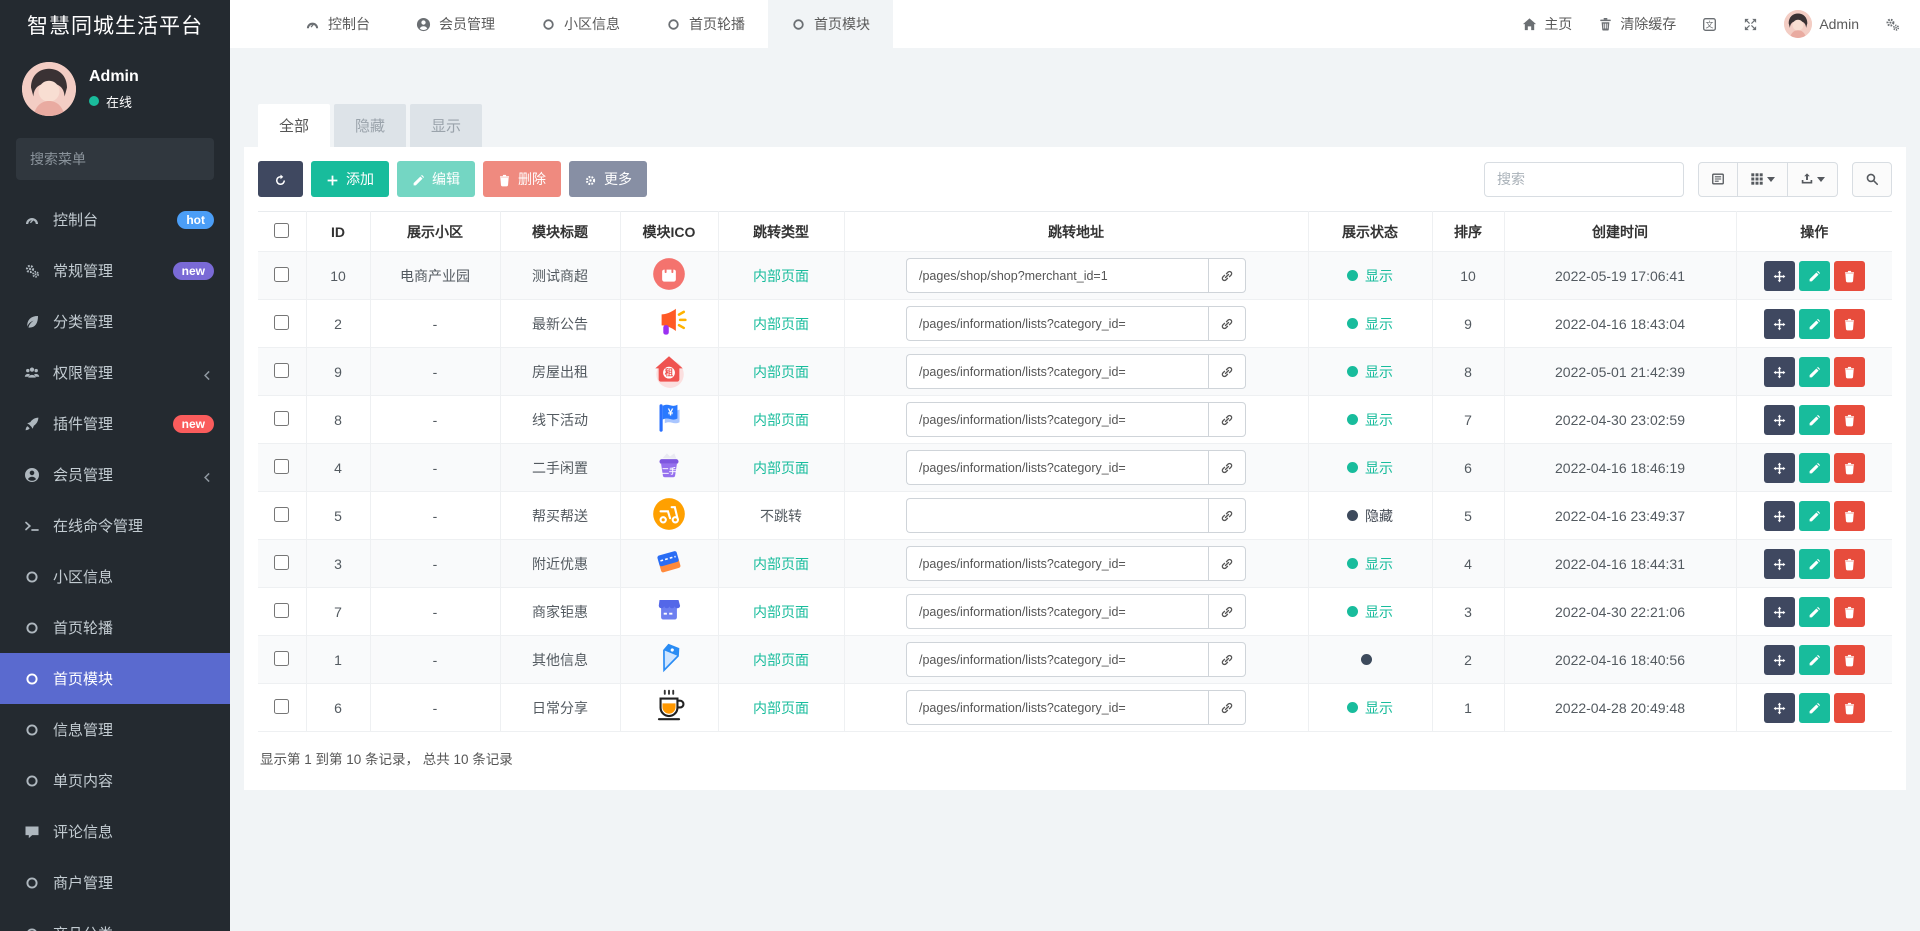 The image size is (1920, 931). What do you see at coordinates (1718, 179) in the screenshot?
I see `detail-view-button` at bounding box center [1718, 179].